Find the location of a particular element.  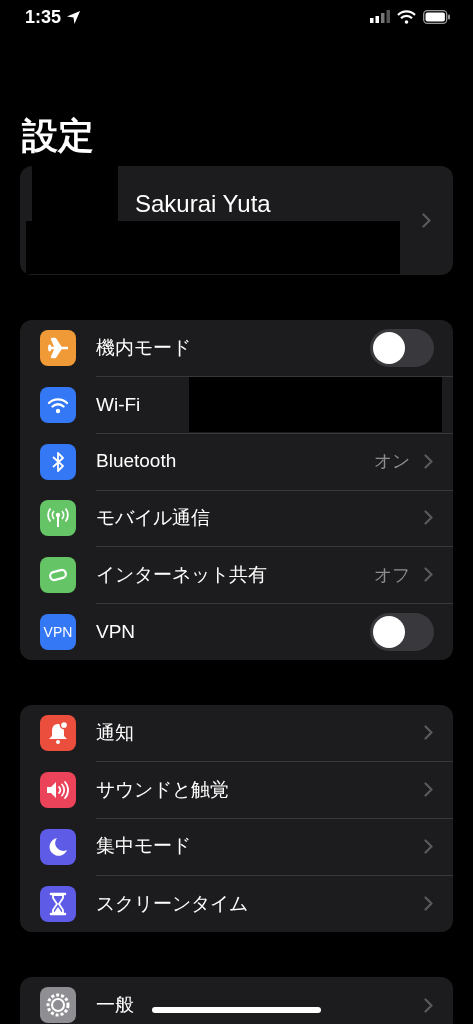

settings-row: VPN VPN is located at coordinates (236, 632).